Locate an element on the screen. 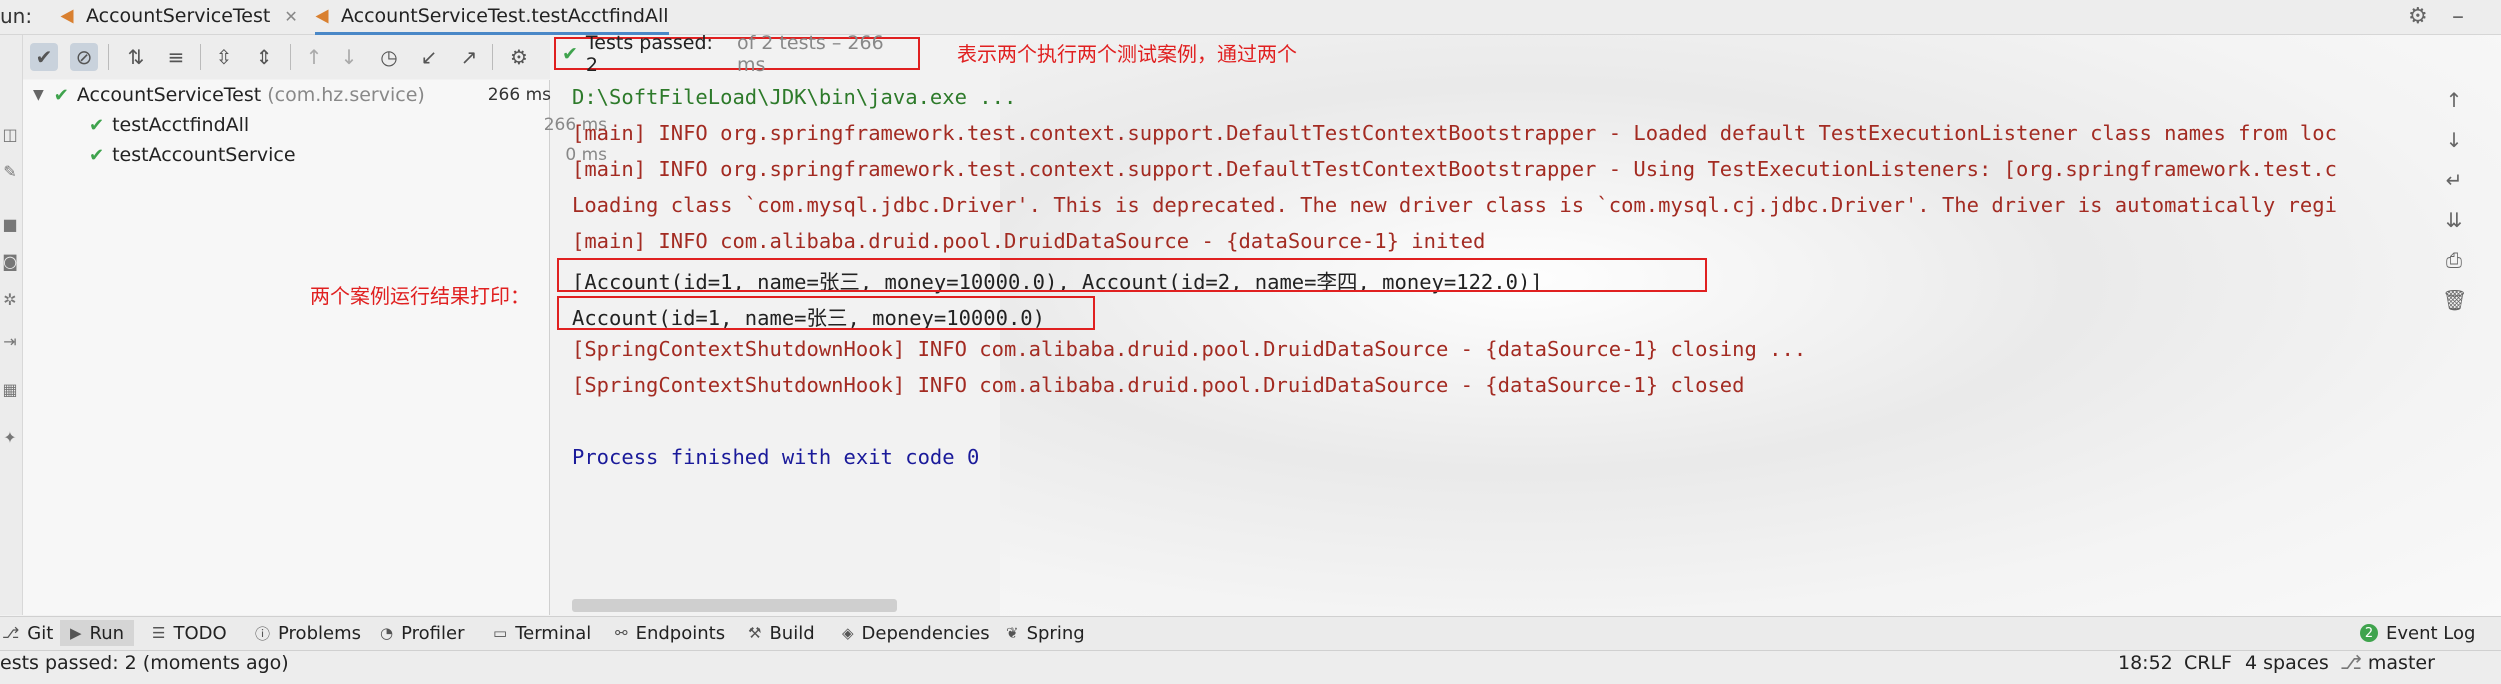 This screenshot has height=684, width=2501. tool-label: Endpoints is located at coordinates (680, 633).